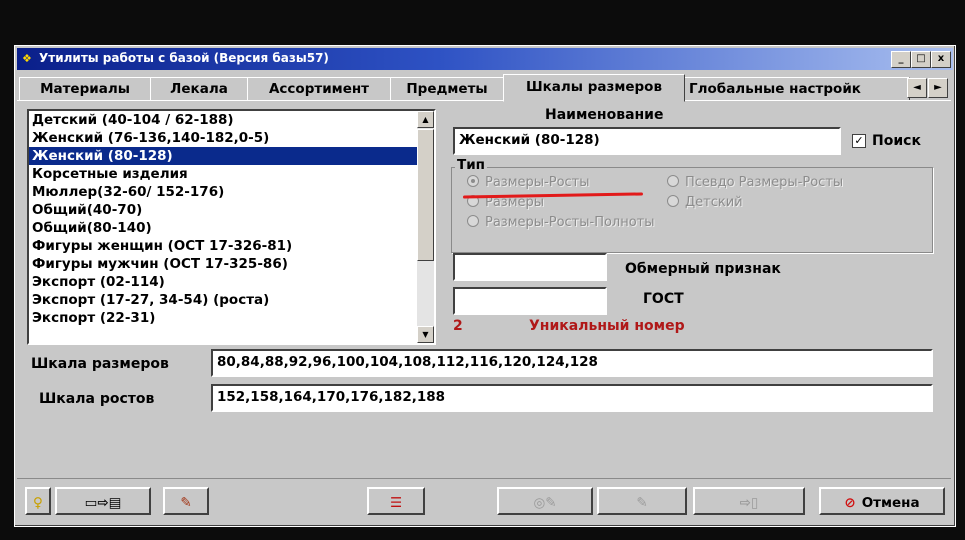 Image resolution: width=965 pixels, height=540 pixels. What do you see at coordinates (225, 156) in the screenshot?
I see `list-item-selected: Женский (80-128)` at bounding box center [225, 156].